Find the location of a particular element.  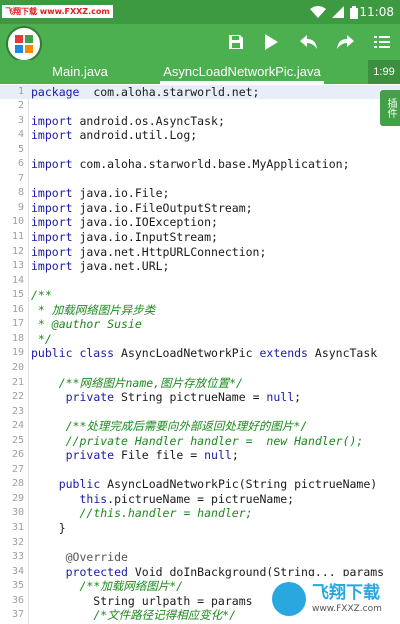

code-line: 29 this.pictrueName = pictrueName; is located at coordinates (200, 499).